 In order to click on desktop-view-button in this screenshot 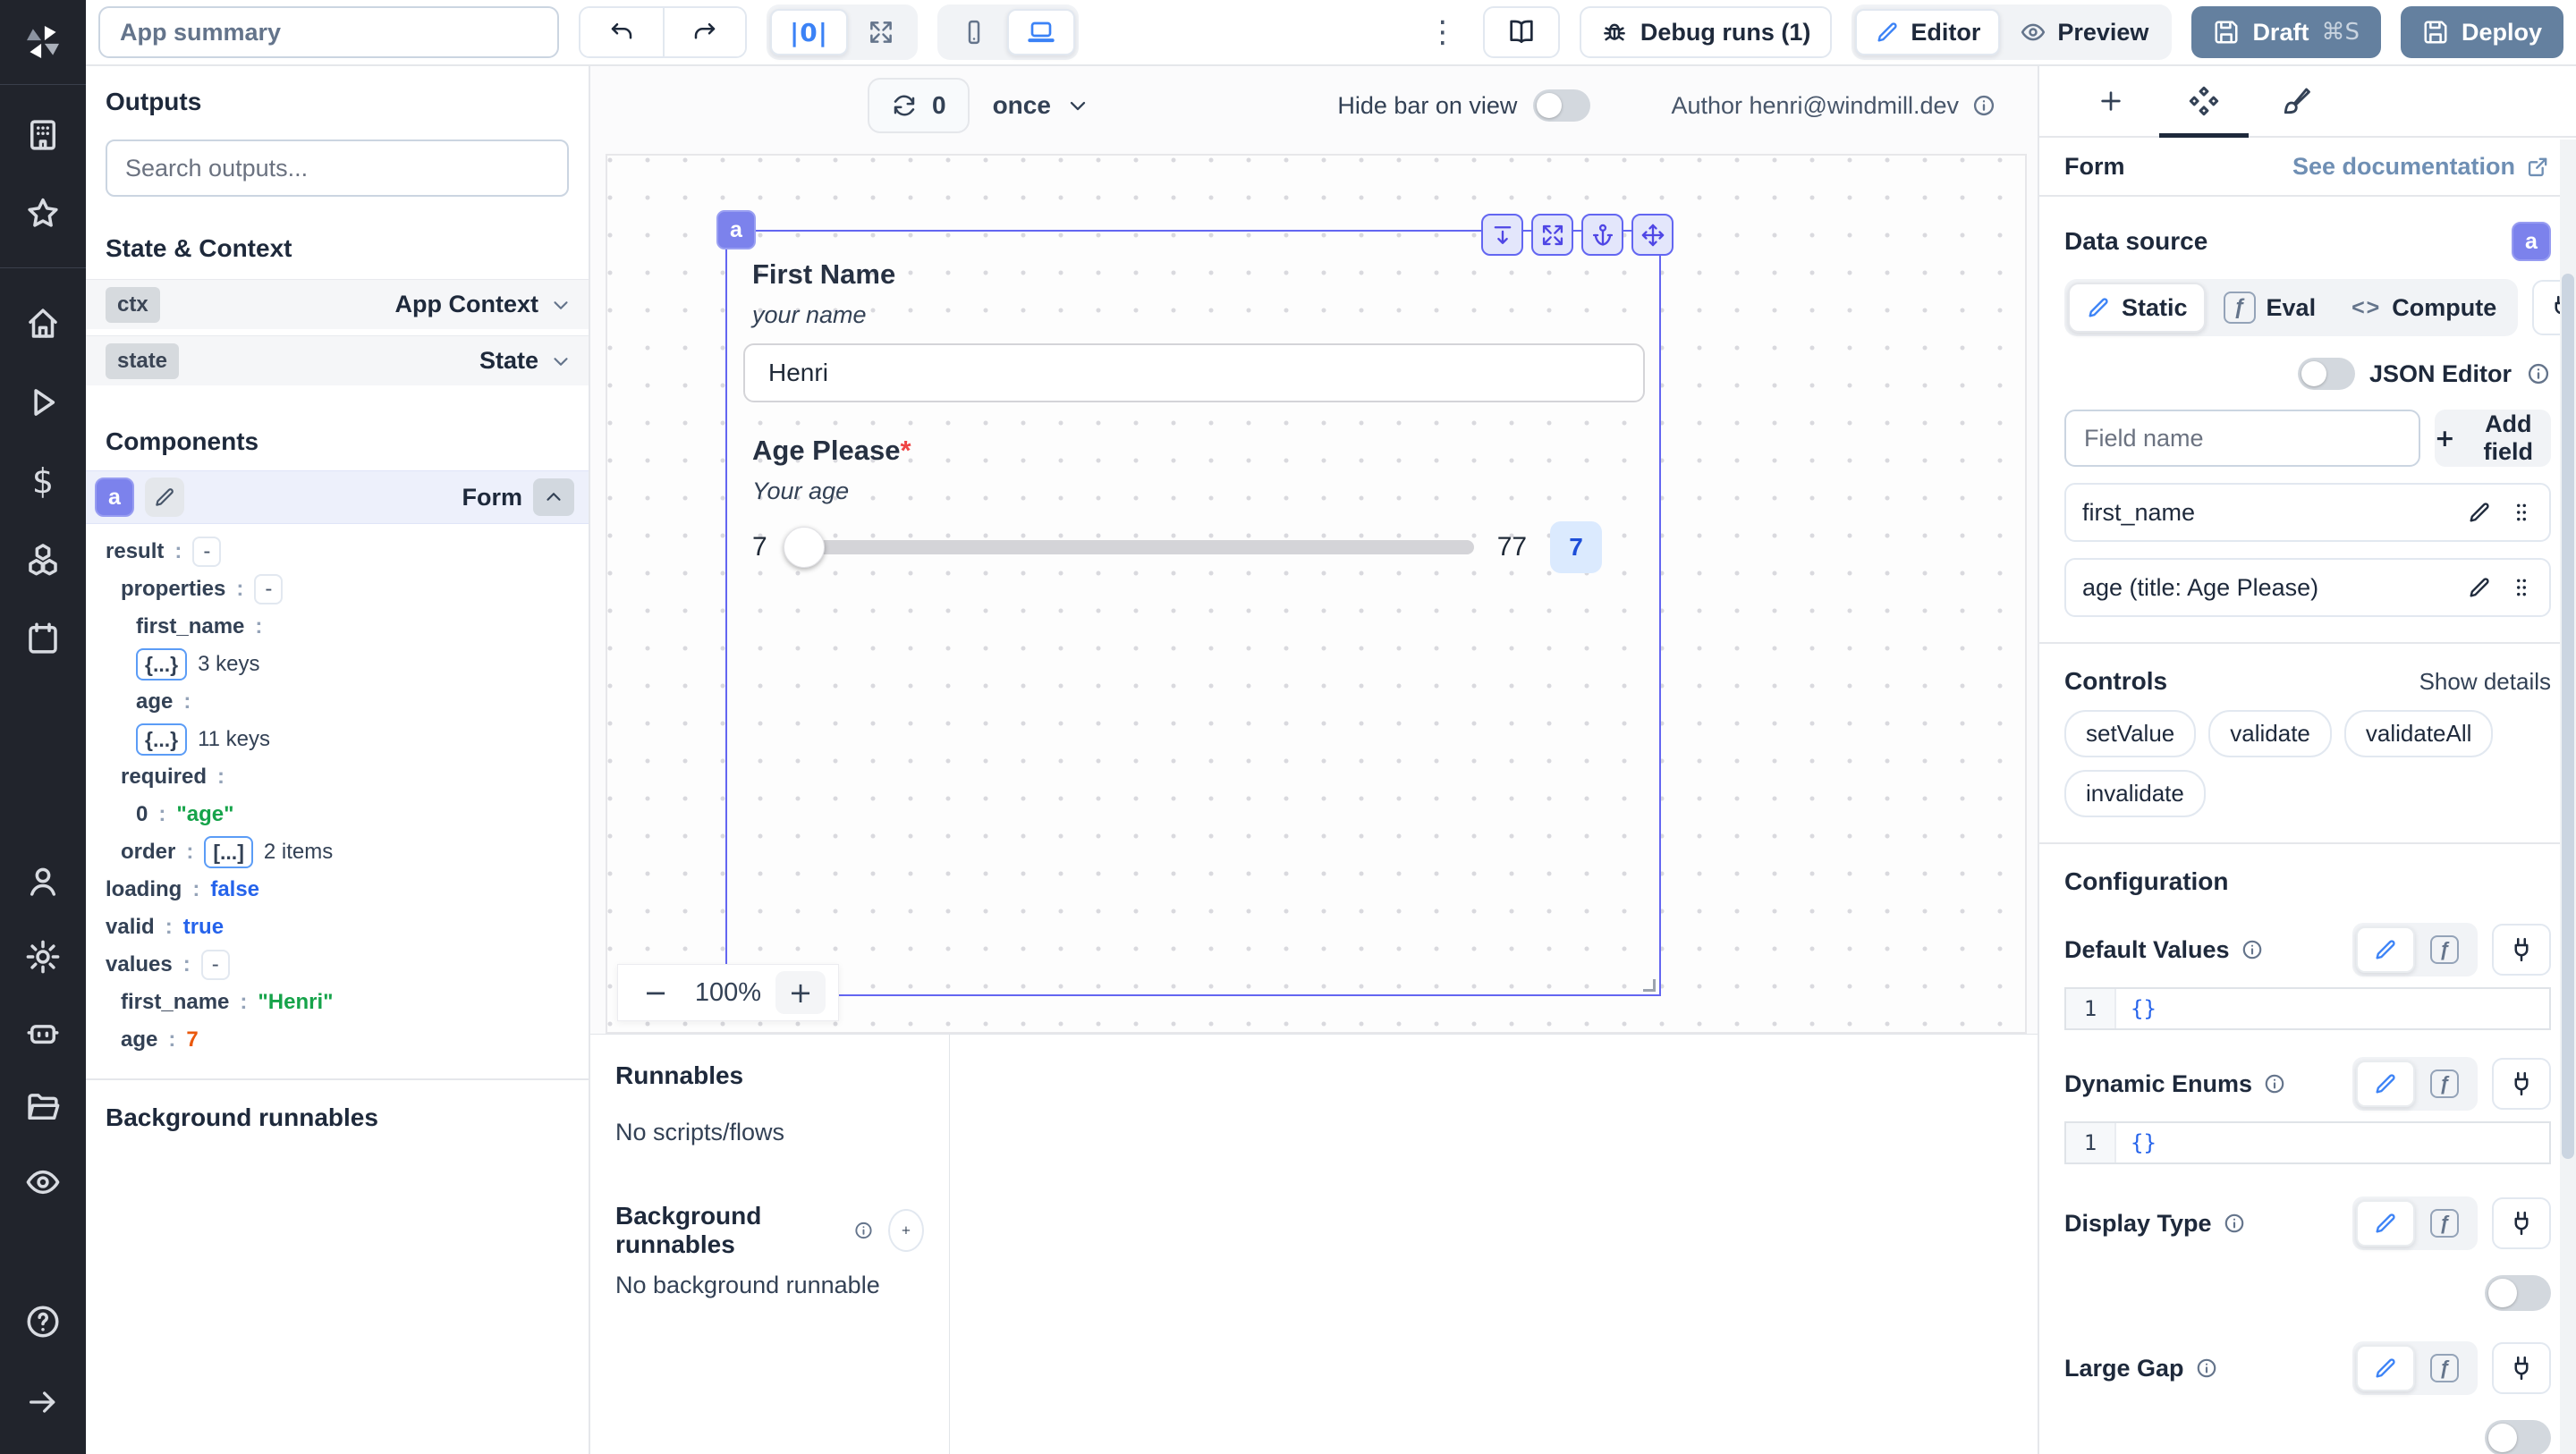, I will do `click(1040, 32)`.